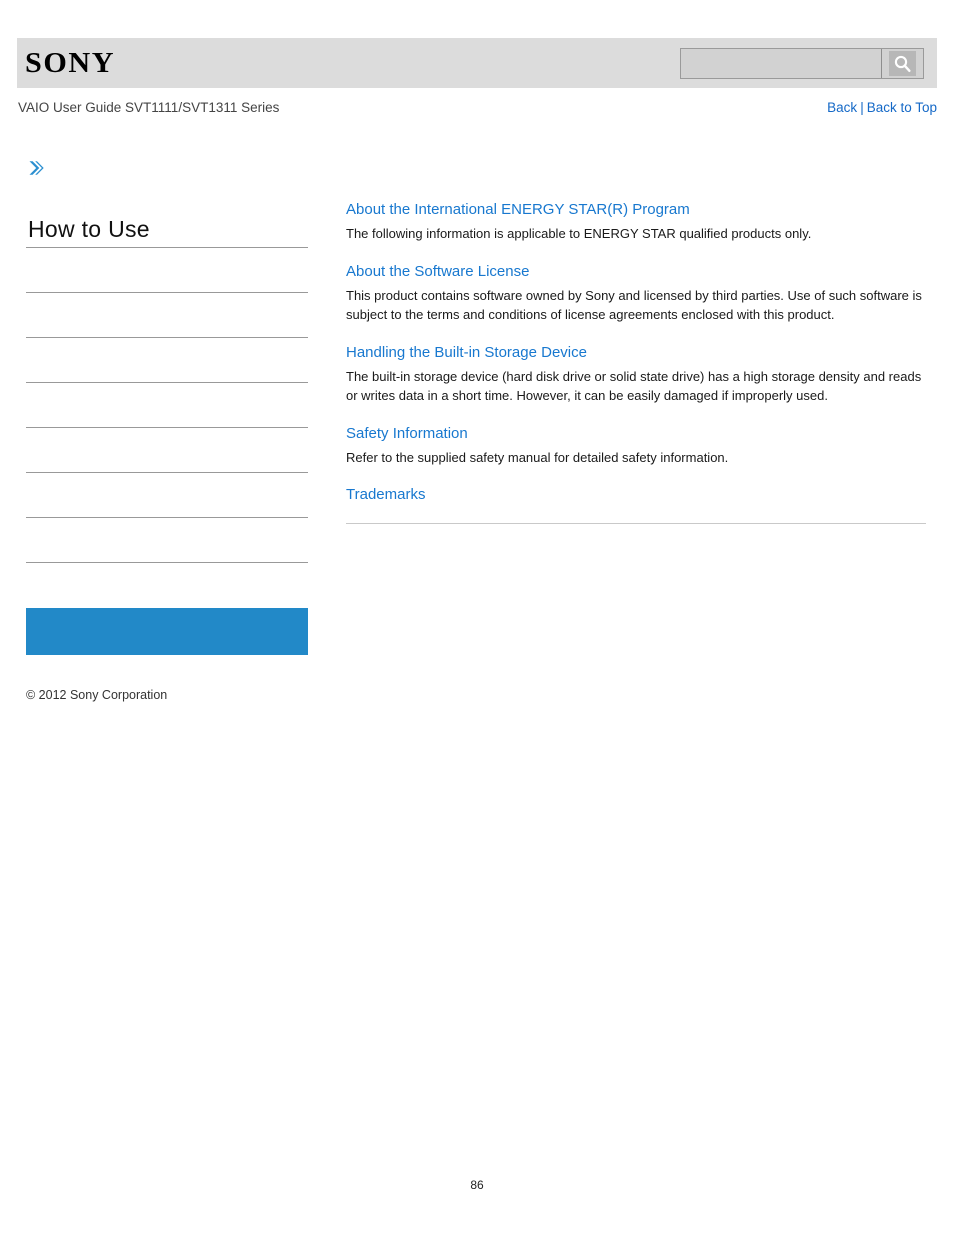 The width and height of the screenshot is (954, 1235). Describe the element at coordinates (36, 168) in the screenshot. I see `chevron-double-right-icon` at that location.